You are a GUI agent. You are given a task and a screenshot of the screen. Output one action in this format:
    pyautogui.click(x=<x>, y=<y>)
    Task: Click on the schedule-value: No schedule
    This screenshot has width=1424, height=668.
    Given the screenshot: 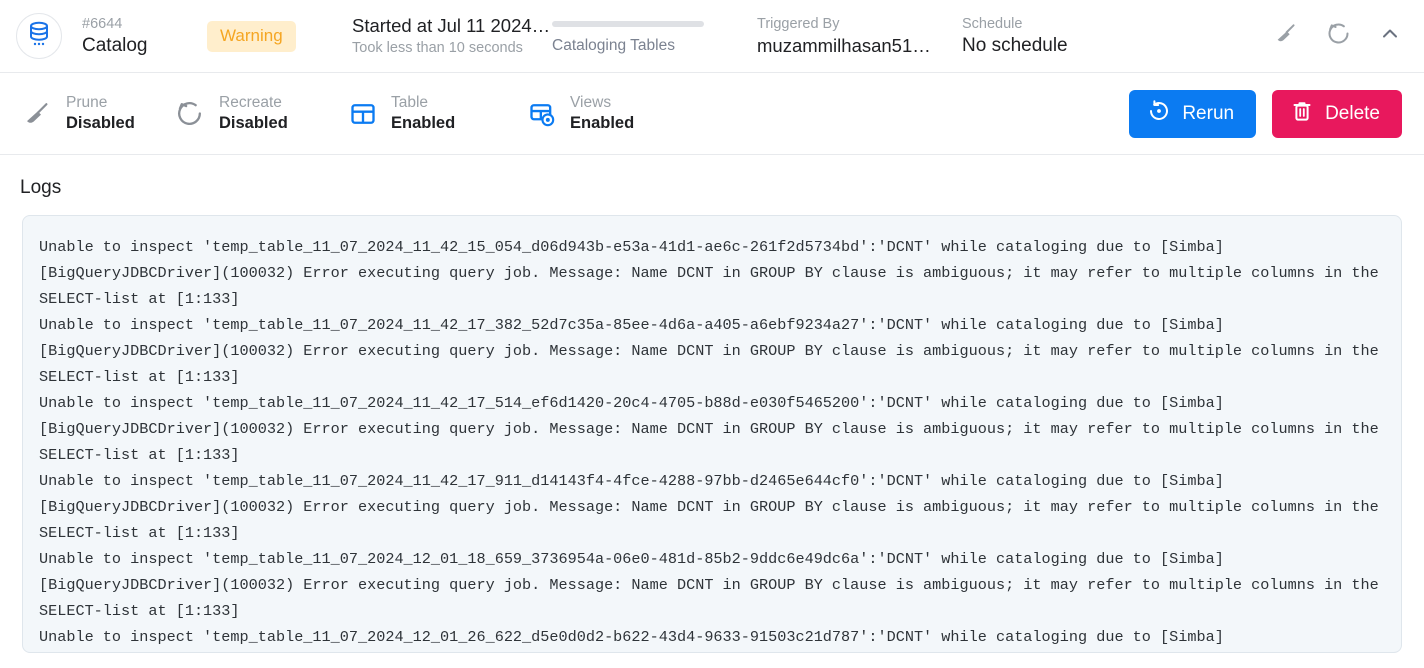 What is the action you would take?
    pyautogui.click(x=1015, y=45)
    